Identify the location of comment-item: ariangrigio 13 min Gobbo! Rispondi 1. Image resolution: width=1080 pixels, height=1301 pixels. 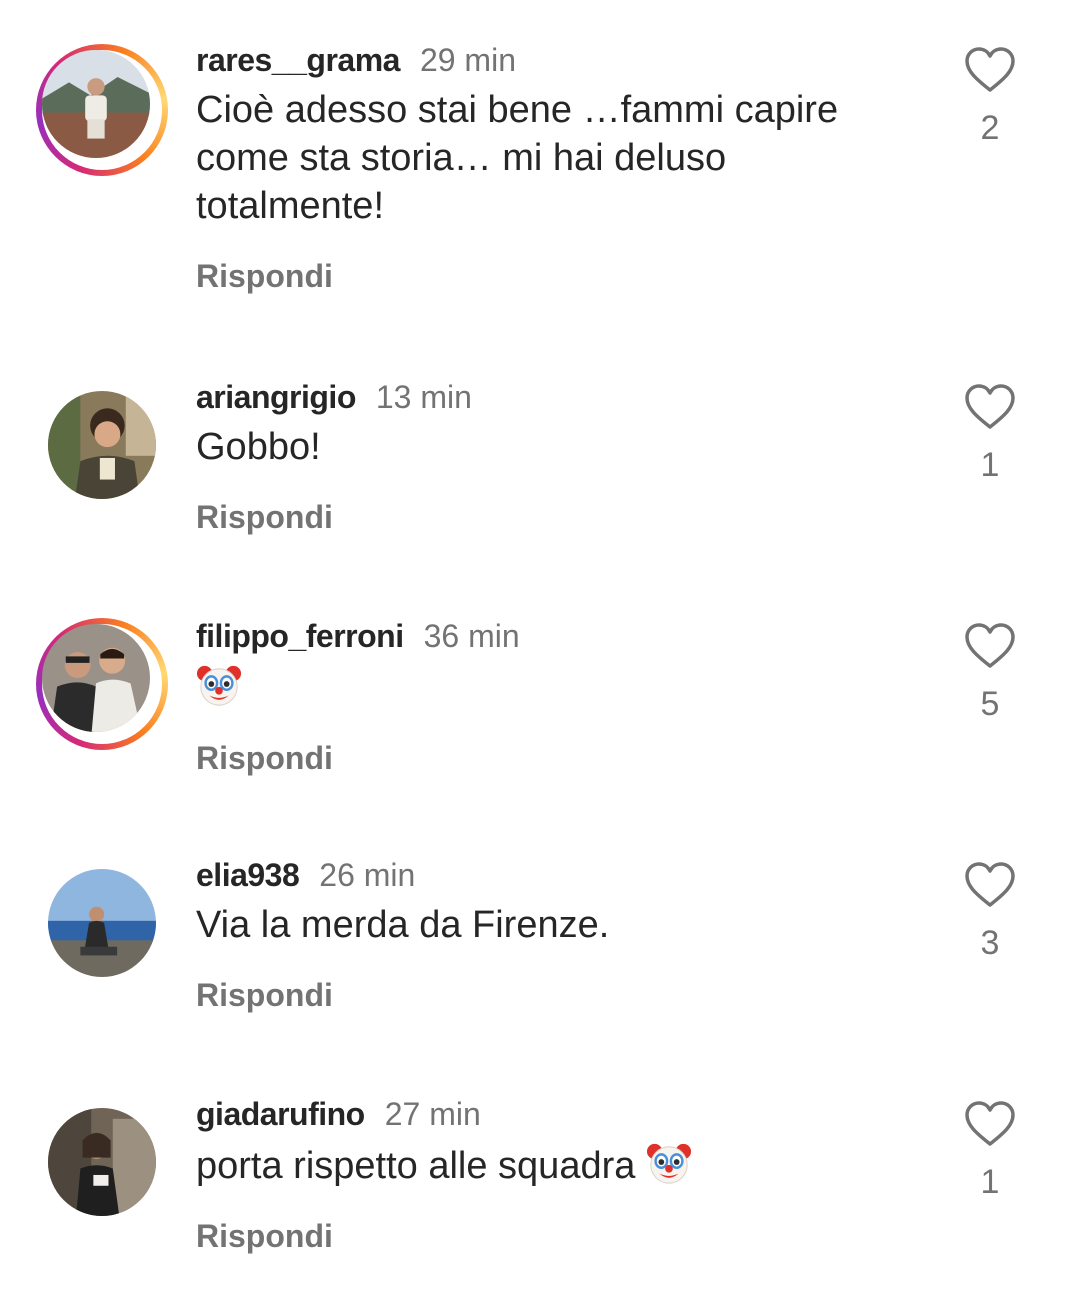
(540, 467).